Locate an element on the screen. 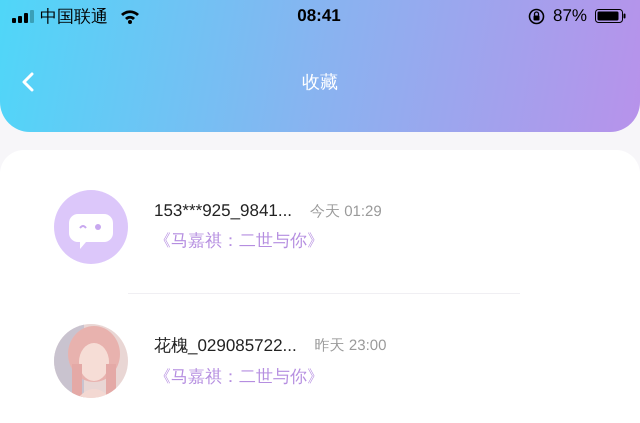  timestamp: 今天 01:29 is located at coordinates (346, 211).